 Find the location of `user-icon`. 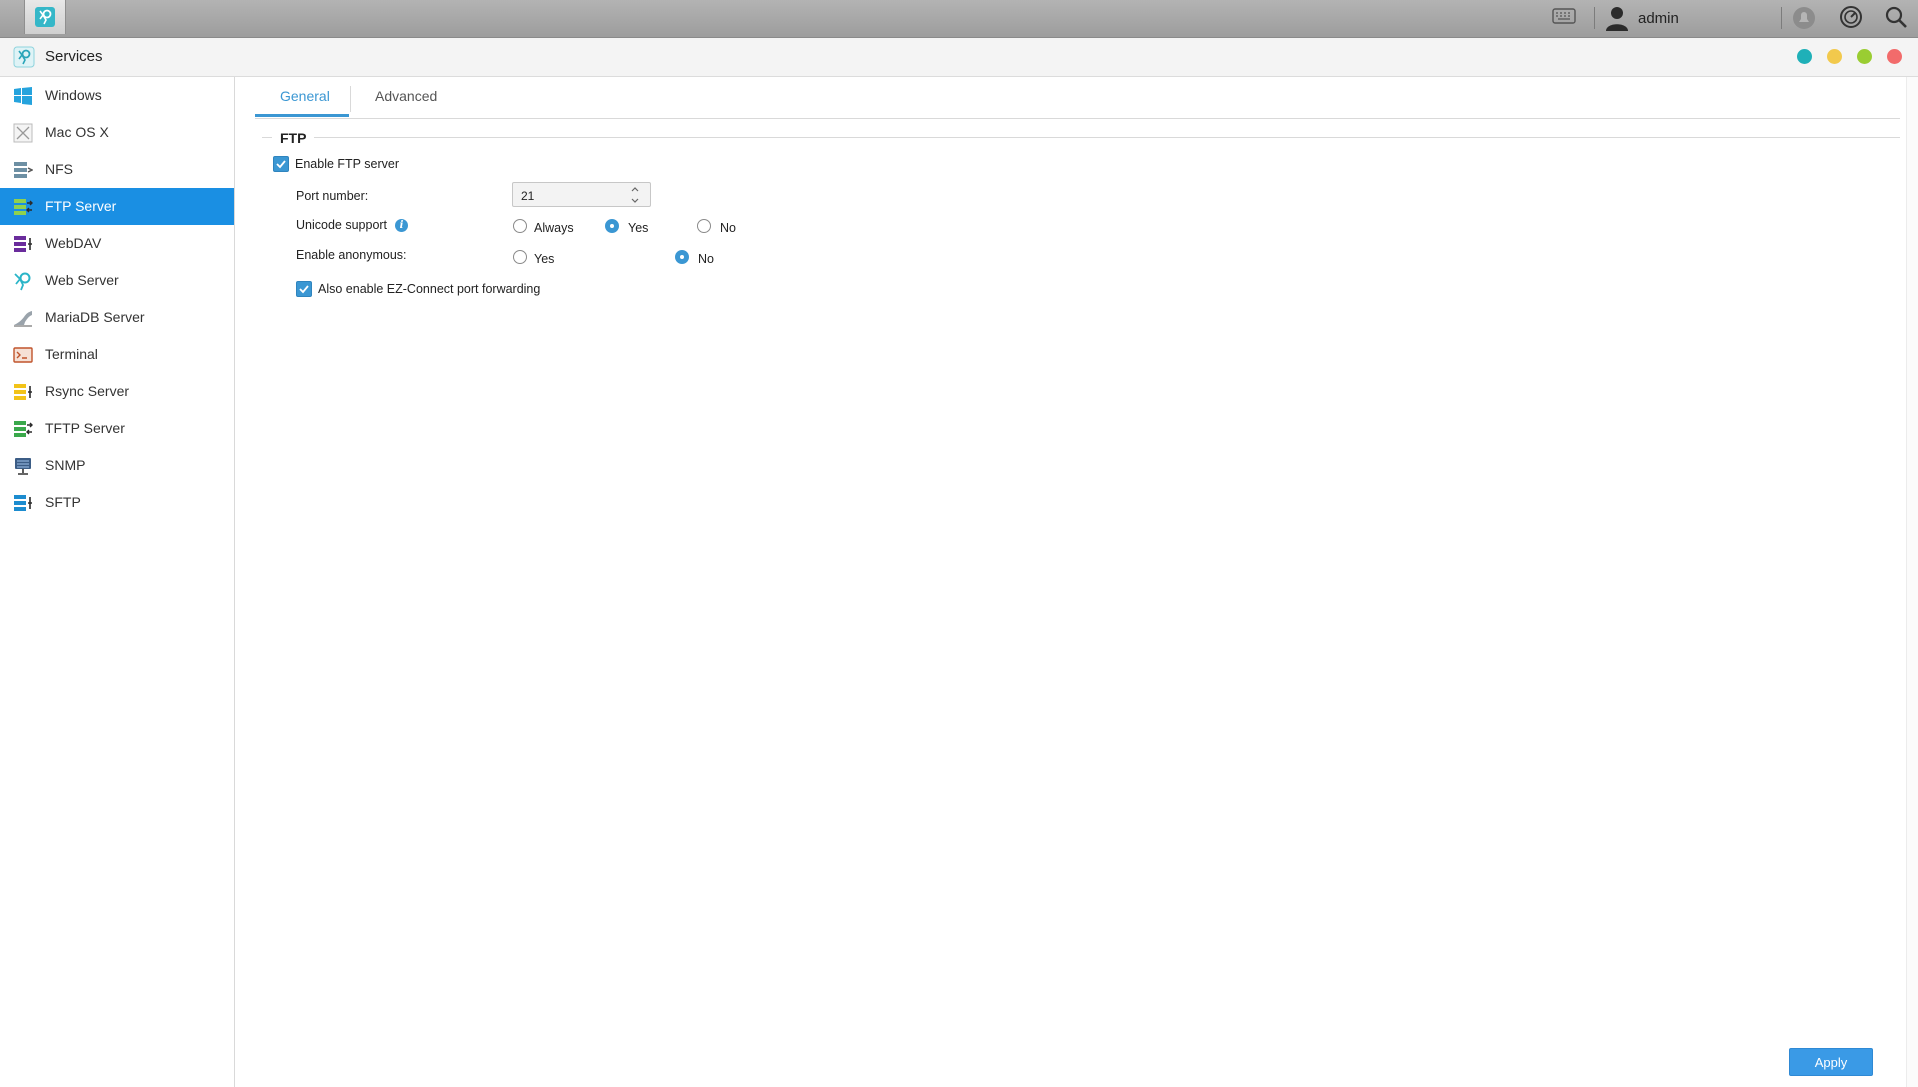

user-icon is located at coordinates (1617, 18).